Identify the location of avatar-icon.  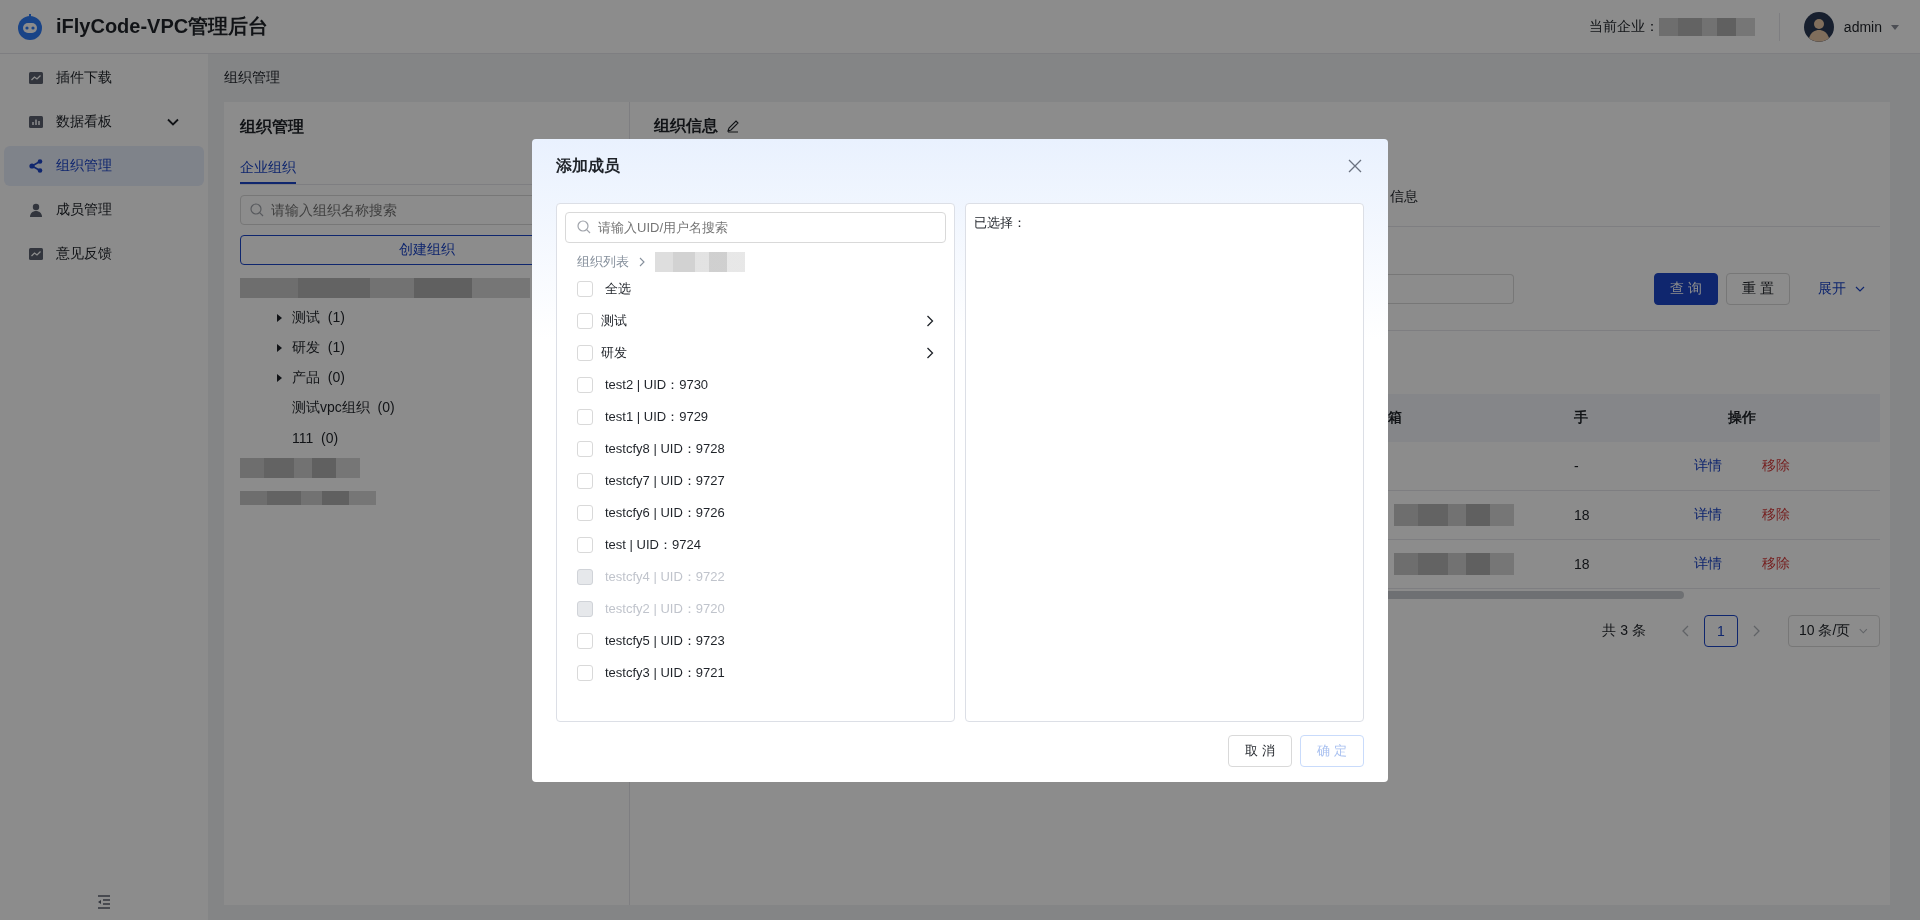
(1818, 26).